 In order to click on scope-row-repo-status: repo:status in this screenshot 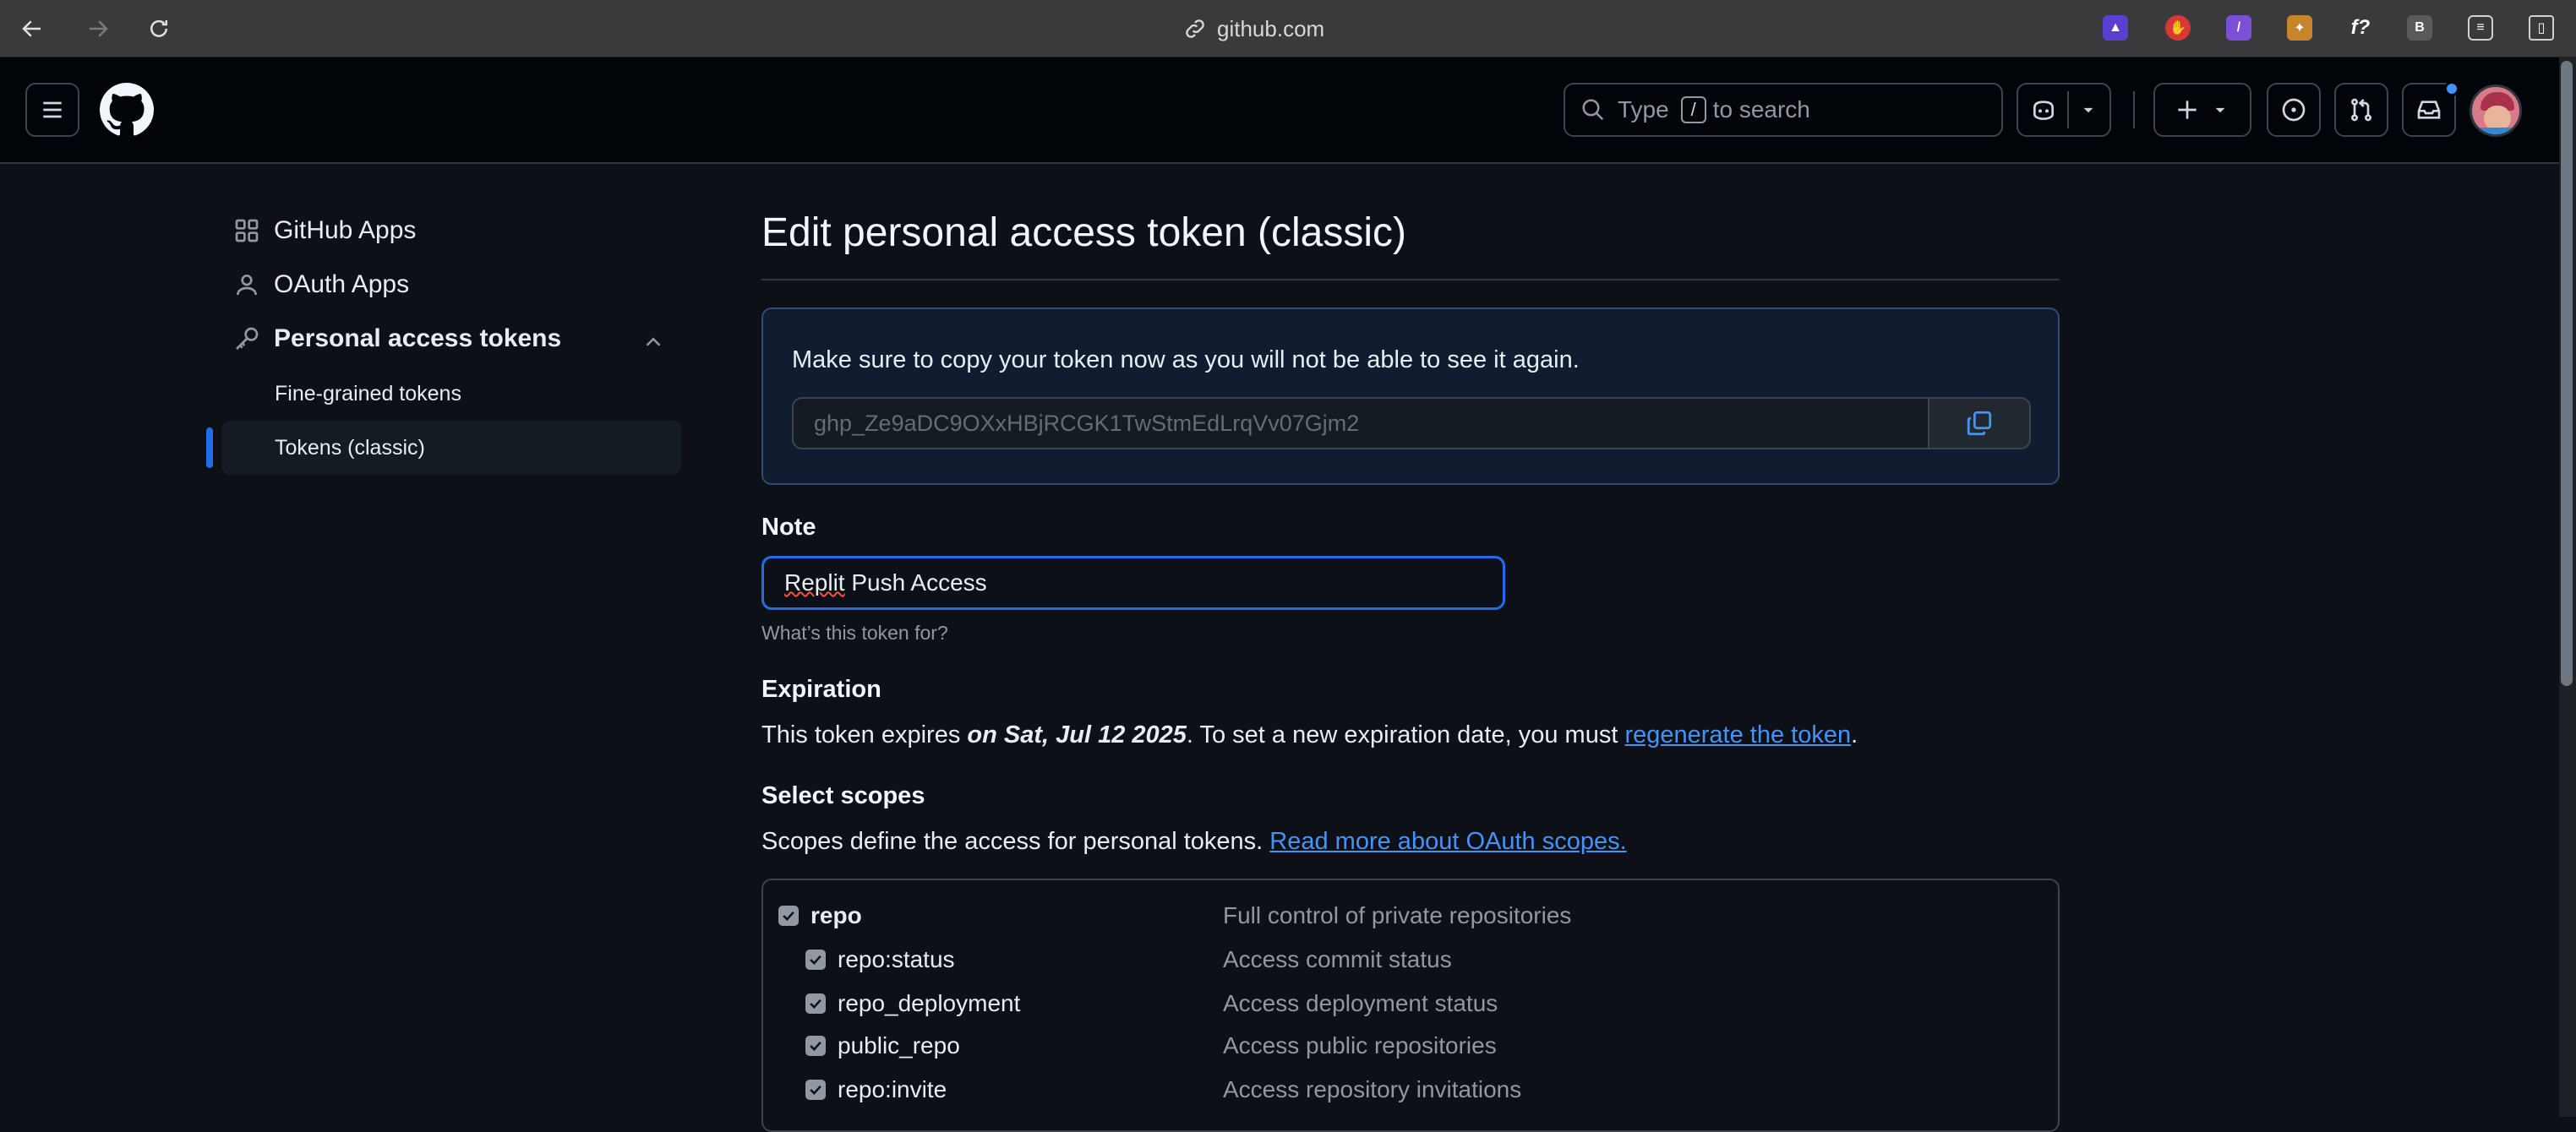, I will do `click(880, 959)`.